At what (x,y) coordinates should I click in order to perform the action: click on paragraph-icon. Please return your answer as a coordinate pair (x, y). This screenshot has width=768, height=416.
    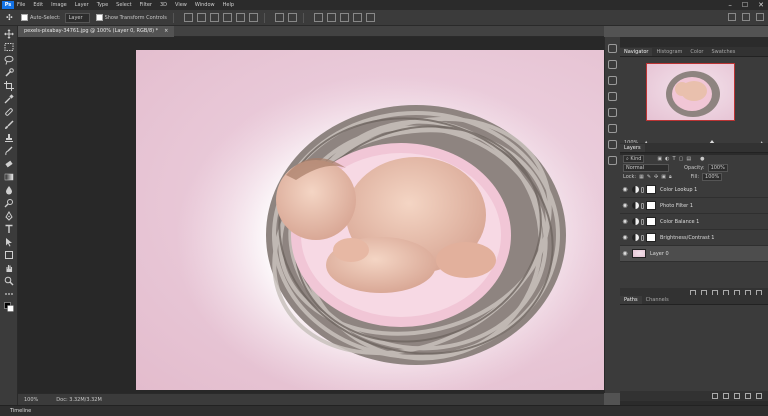
    Looking at the image, I should click on (612, 96).